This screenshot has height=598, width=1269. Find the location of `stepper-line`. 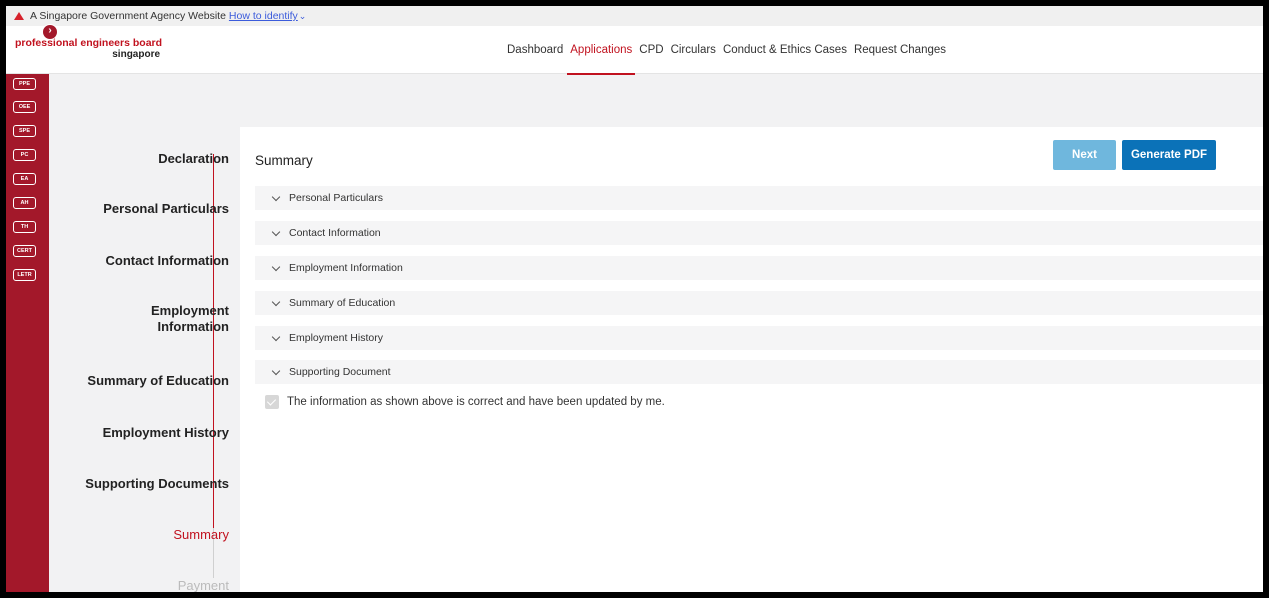

stepper-line is located at coordinates (213, 364).